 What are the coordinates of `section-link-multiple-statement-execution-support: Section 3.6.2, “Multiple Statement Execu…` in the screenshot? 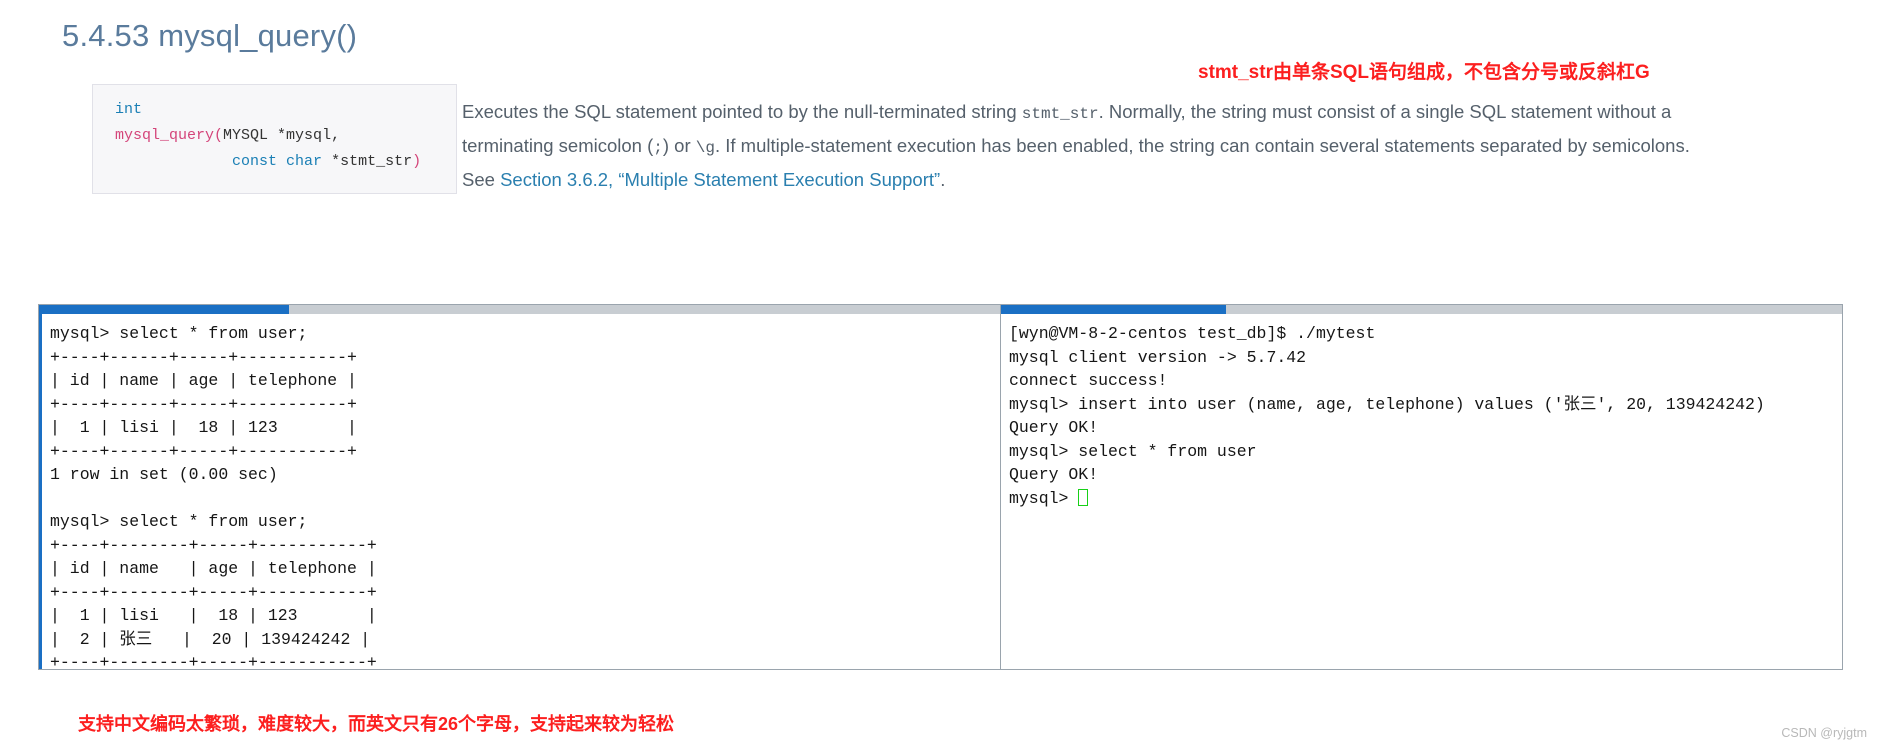 It's located at (720, 179).